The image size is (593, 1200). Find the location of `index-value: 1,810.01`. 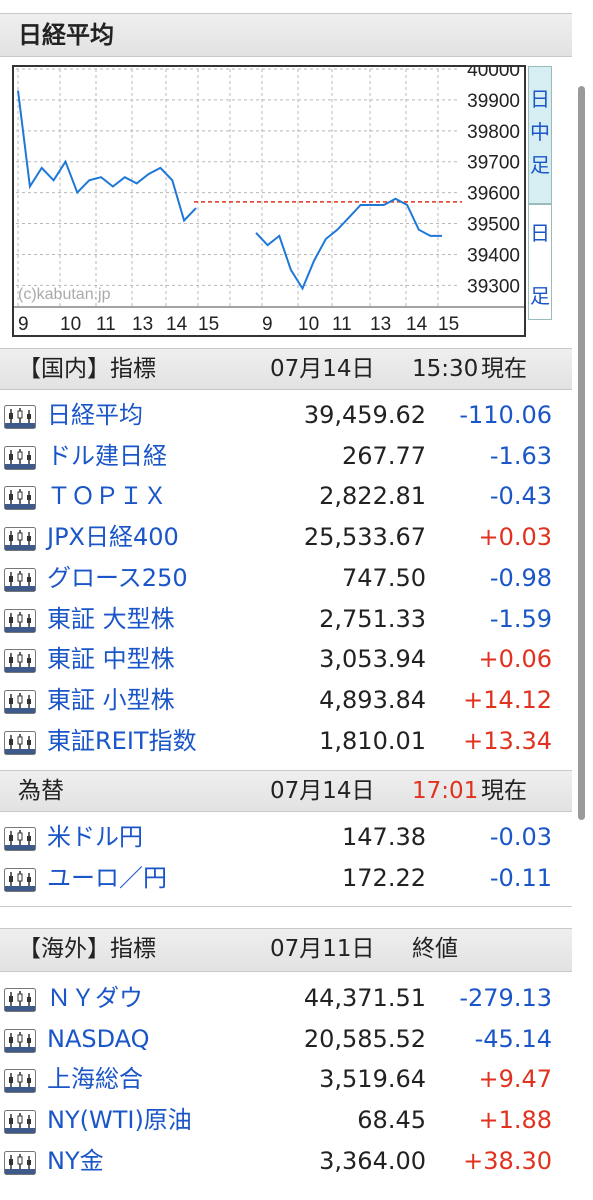

index-value: 1,810.01 is located at coordinates (372, 740).